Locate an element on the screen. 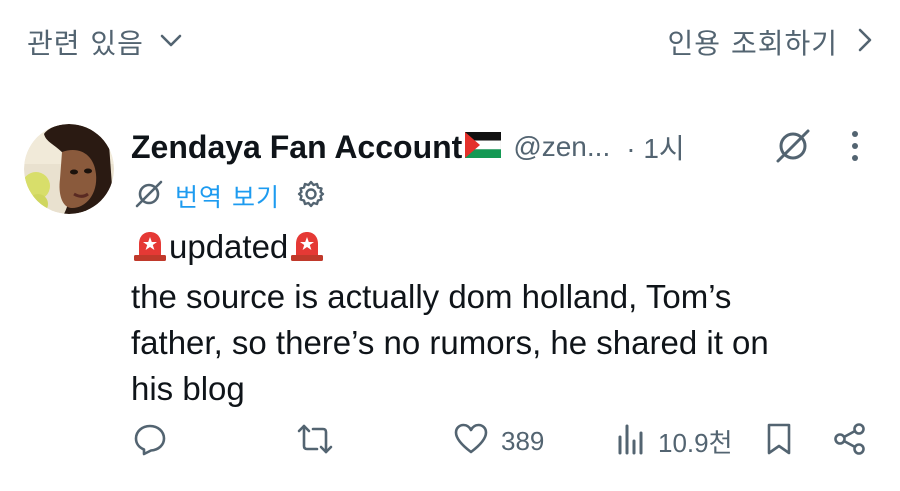  repost-button is located at coordinates (315, 441).